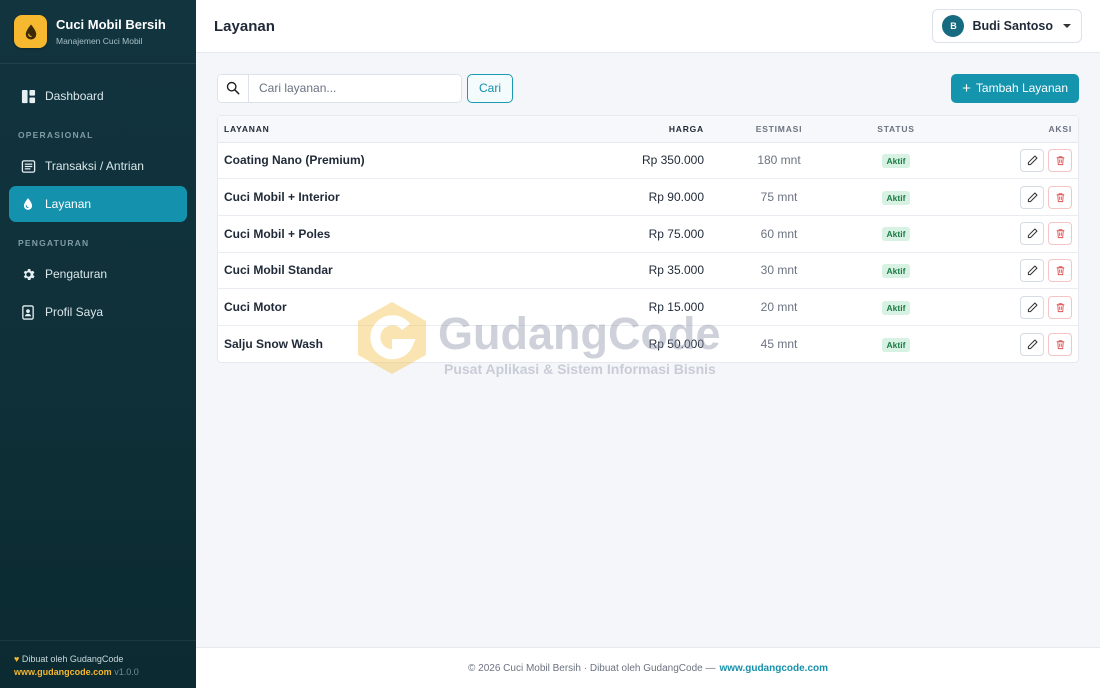 Image resolution: width=1100 pixels, height=688 pixels. What do you see at coordinates (676, 344) in the screenshot?
I see `service-price: Rp 50.000` at bounding box center [676, 344].